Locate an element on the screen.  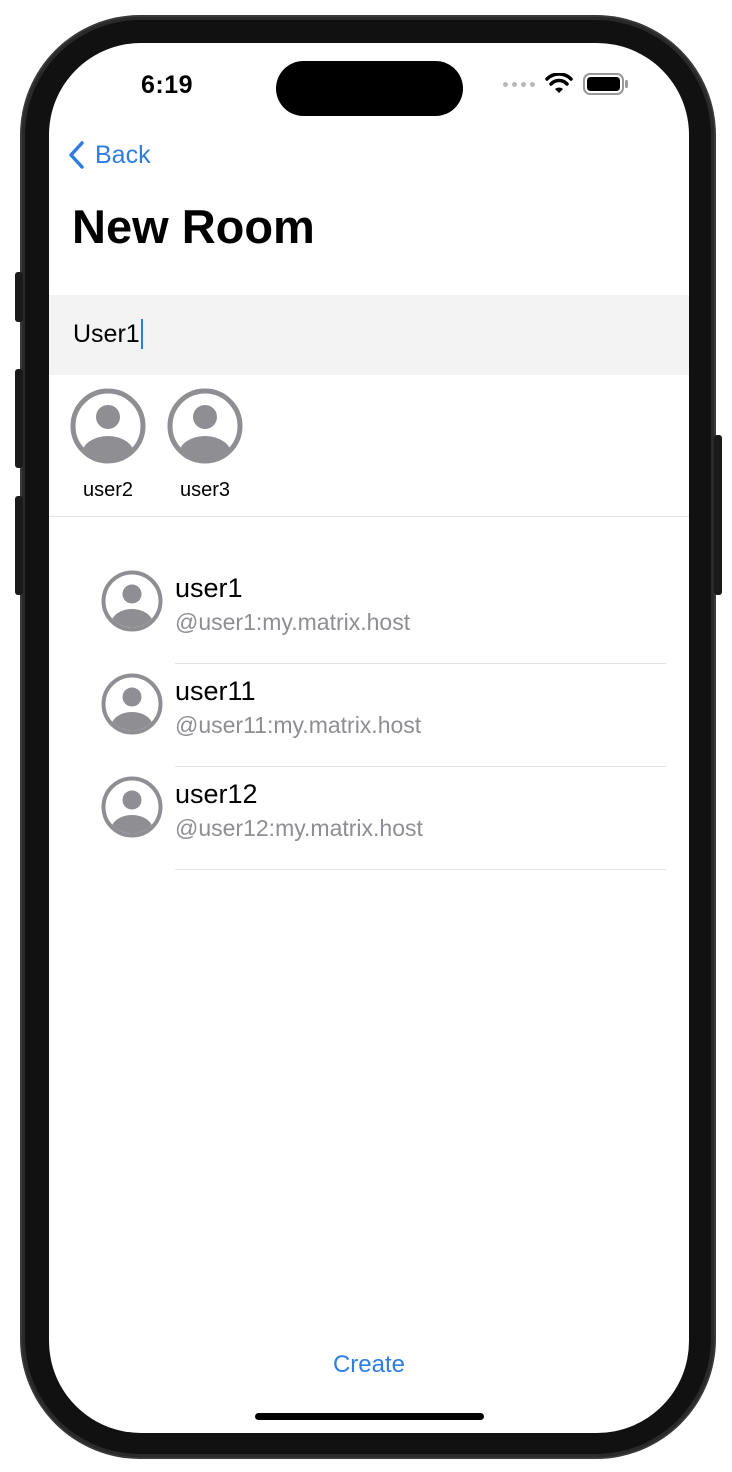
volume-down-button is located at coordinates (19, 545).